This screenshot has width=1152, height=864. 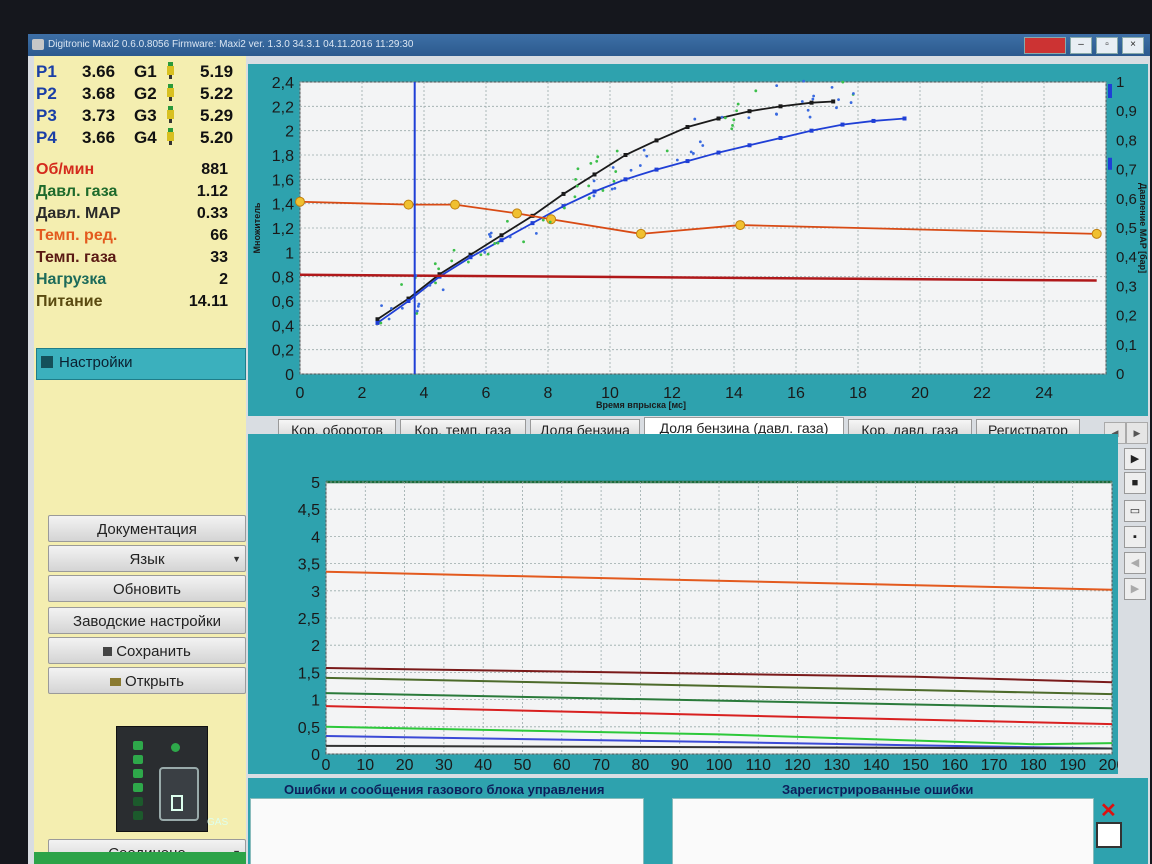 What do you see at coordinates (76, 257) in the screenshot?
I see `param-label: Темп. газа` at bounding box center [76, 257].